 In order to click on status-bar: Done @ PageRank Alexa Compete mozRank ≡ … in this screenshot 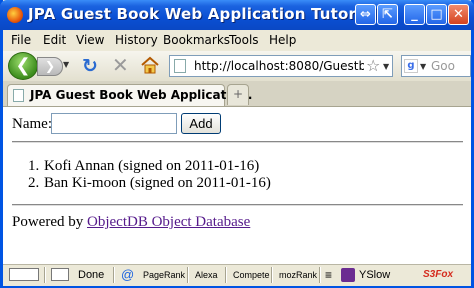, I will do `click(237, 275)`.